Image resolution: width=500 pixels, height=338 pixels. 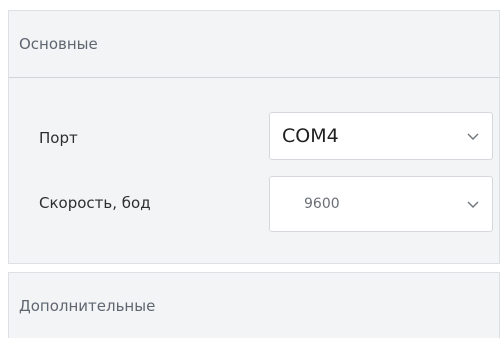 What do you see at coordinates (381, 204) in the screenshot?
I see `speed-select: 9600` at bounding box center [381, 204].